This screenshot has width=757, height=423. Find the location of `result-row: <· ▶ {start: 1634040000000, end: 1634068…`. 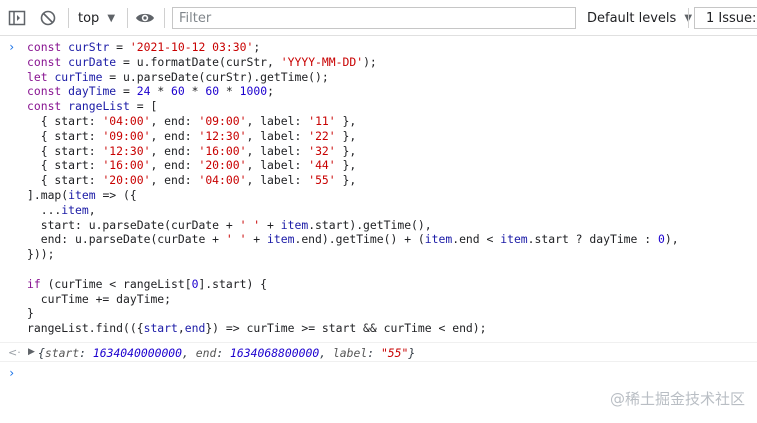

result-row: <· ▶ {start: 1634040000000, end: 1634068… is located at coordinates (378, 352).